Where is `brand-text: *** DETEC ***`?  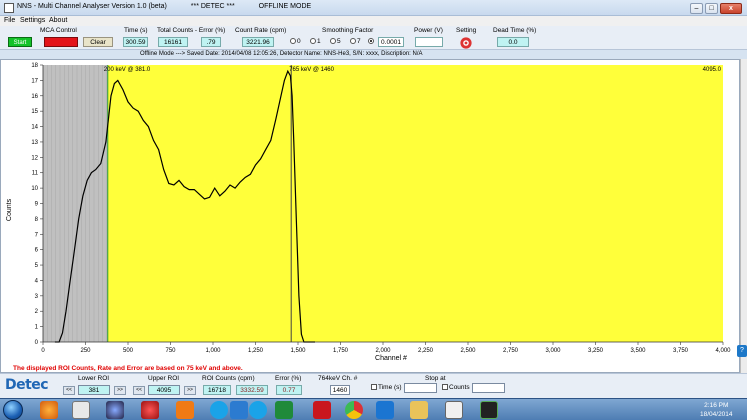
brand-text: *** DETEC *** is located at coordinates (212, 6).